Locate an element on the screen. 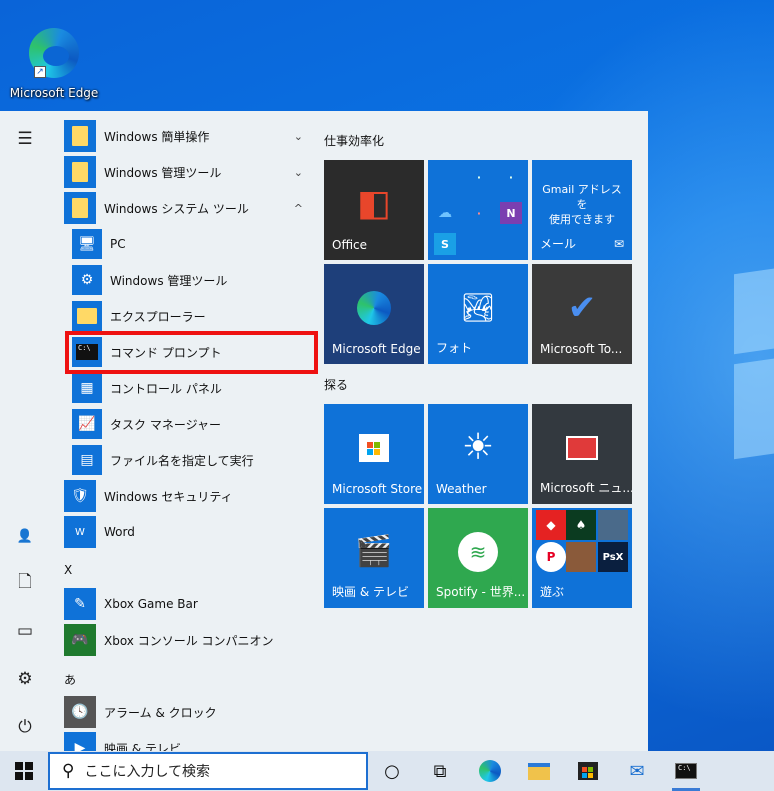 The image size is (774, 791). desktop-icon-edge: ↗ Microsoft Edge is located at coordinates (54, 64).